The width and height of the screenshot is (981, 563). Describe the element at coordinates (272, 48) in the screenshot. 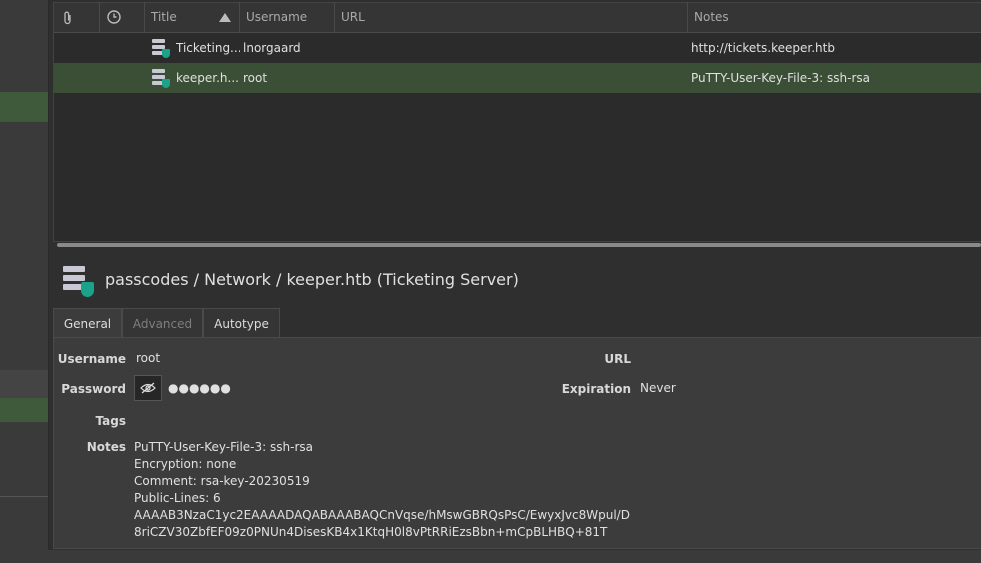

I see `cell-username: lnorgaard` at that location.